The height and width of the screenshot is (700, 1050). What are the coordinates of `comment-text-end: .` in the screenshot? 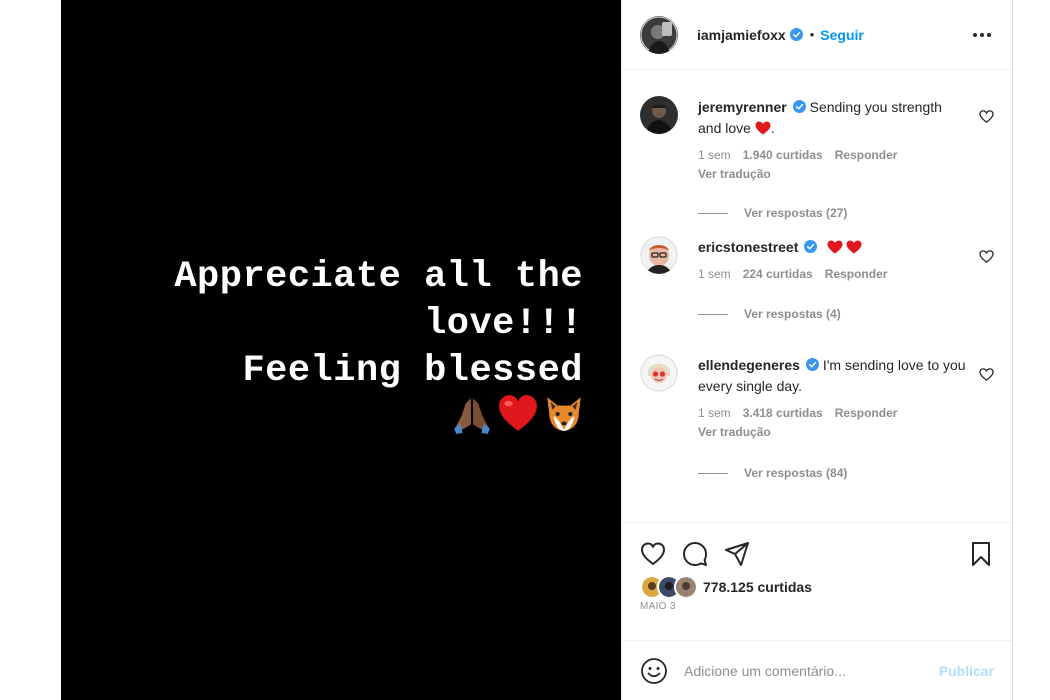 It's located at (772, 128).